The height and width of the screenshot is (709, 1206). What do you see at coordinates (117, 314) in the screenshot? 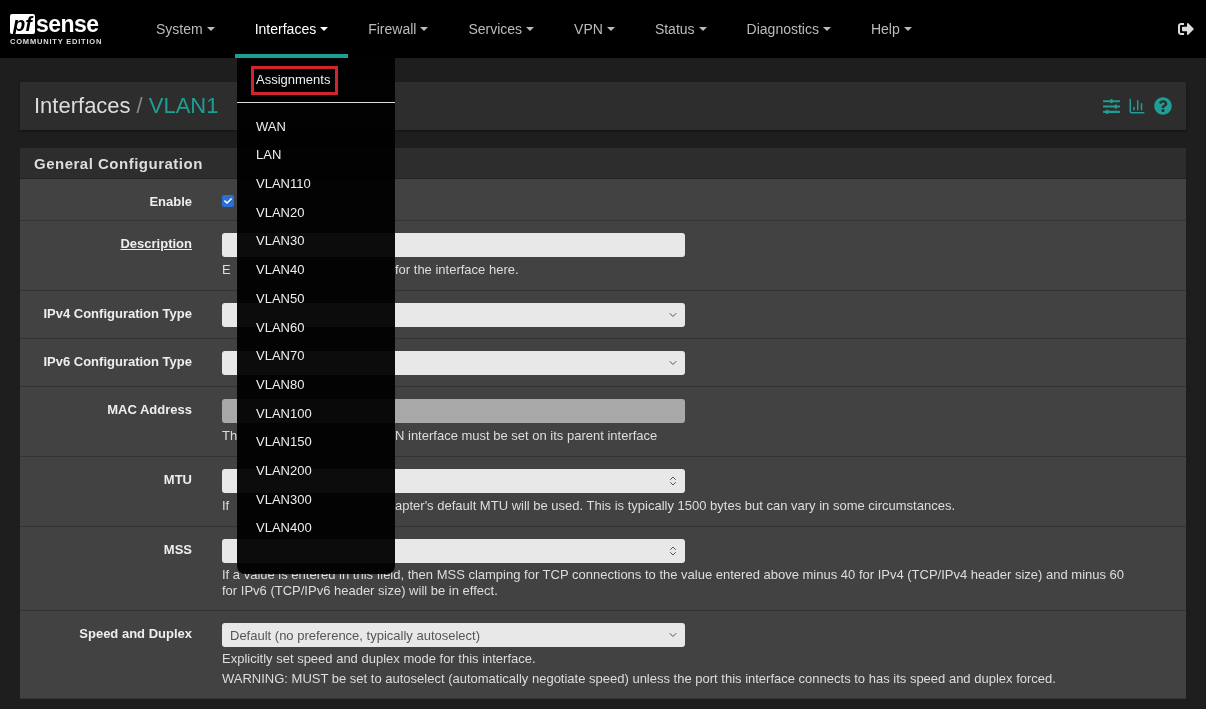
I see `field-label: IPv4 Configuration Type` at bounding box center [117, 314].